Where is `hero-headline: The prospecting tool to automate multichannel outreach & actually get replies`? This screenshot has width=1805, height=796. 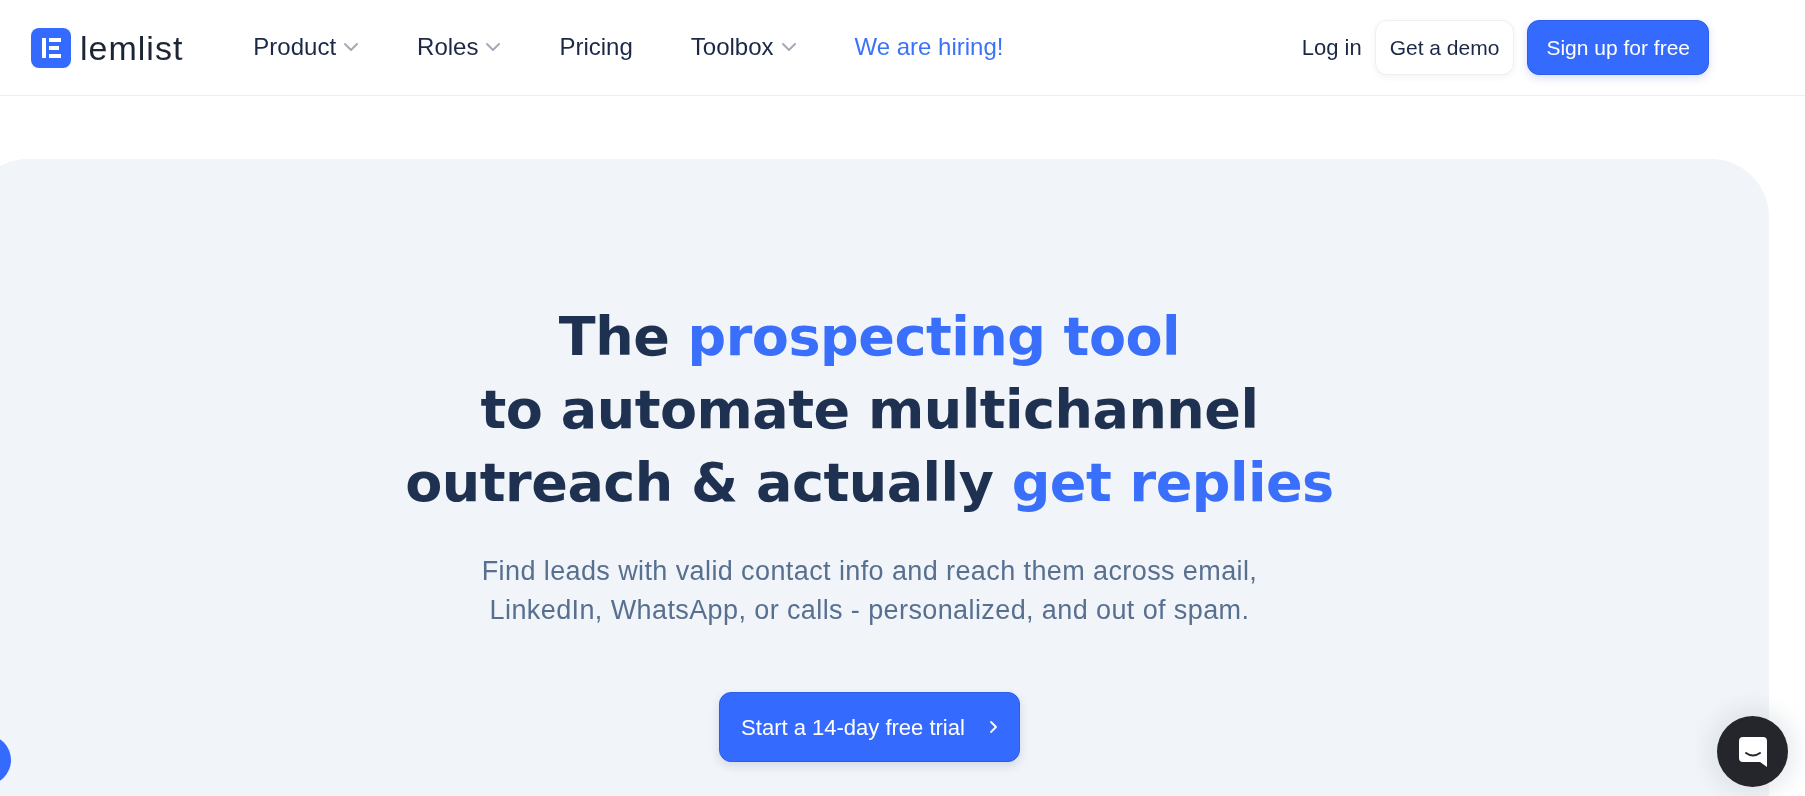 hero-headline: The prospecting tool to automate multichannel outreach & actually get replies is located at coordinates (869, 410).